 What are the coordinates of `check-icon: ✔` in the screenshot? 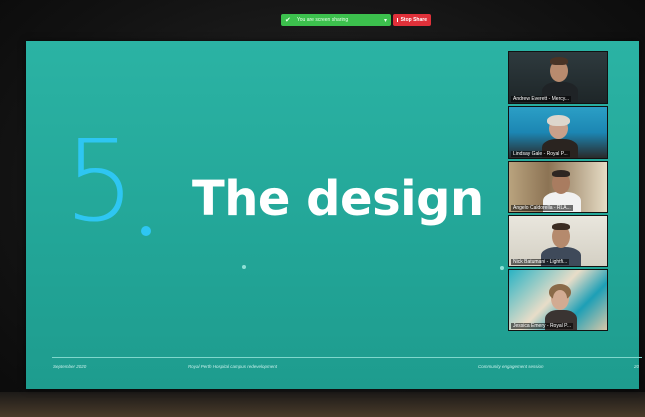 It's located at (288, 20).